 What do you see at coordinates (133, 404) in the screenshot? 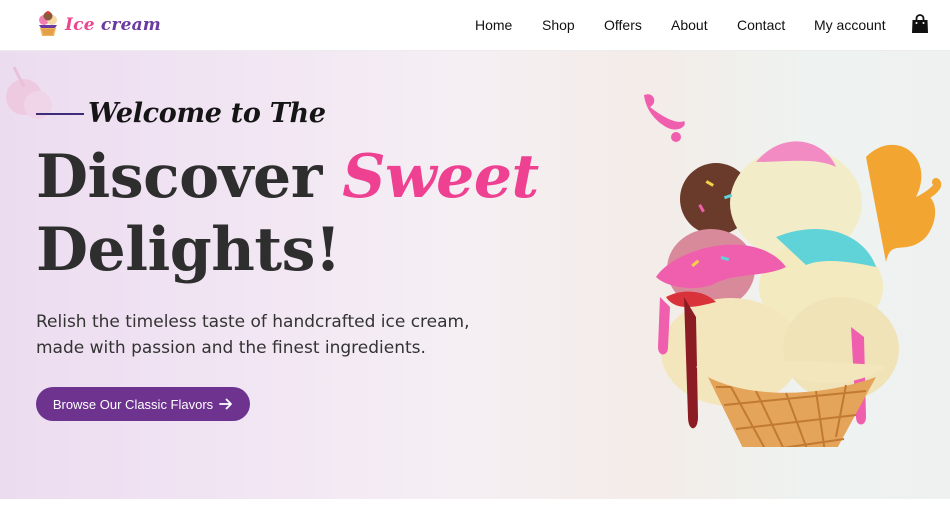
I see `browse-flavors-label: Browse Our Classic Flavors` at bounding box center [133, 404].